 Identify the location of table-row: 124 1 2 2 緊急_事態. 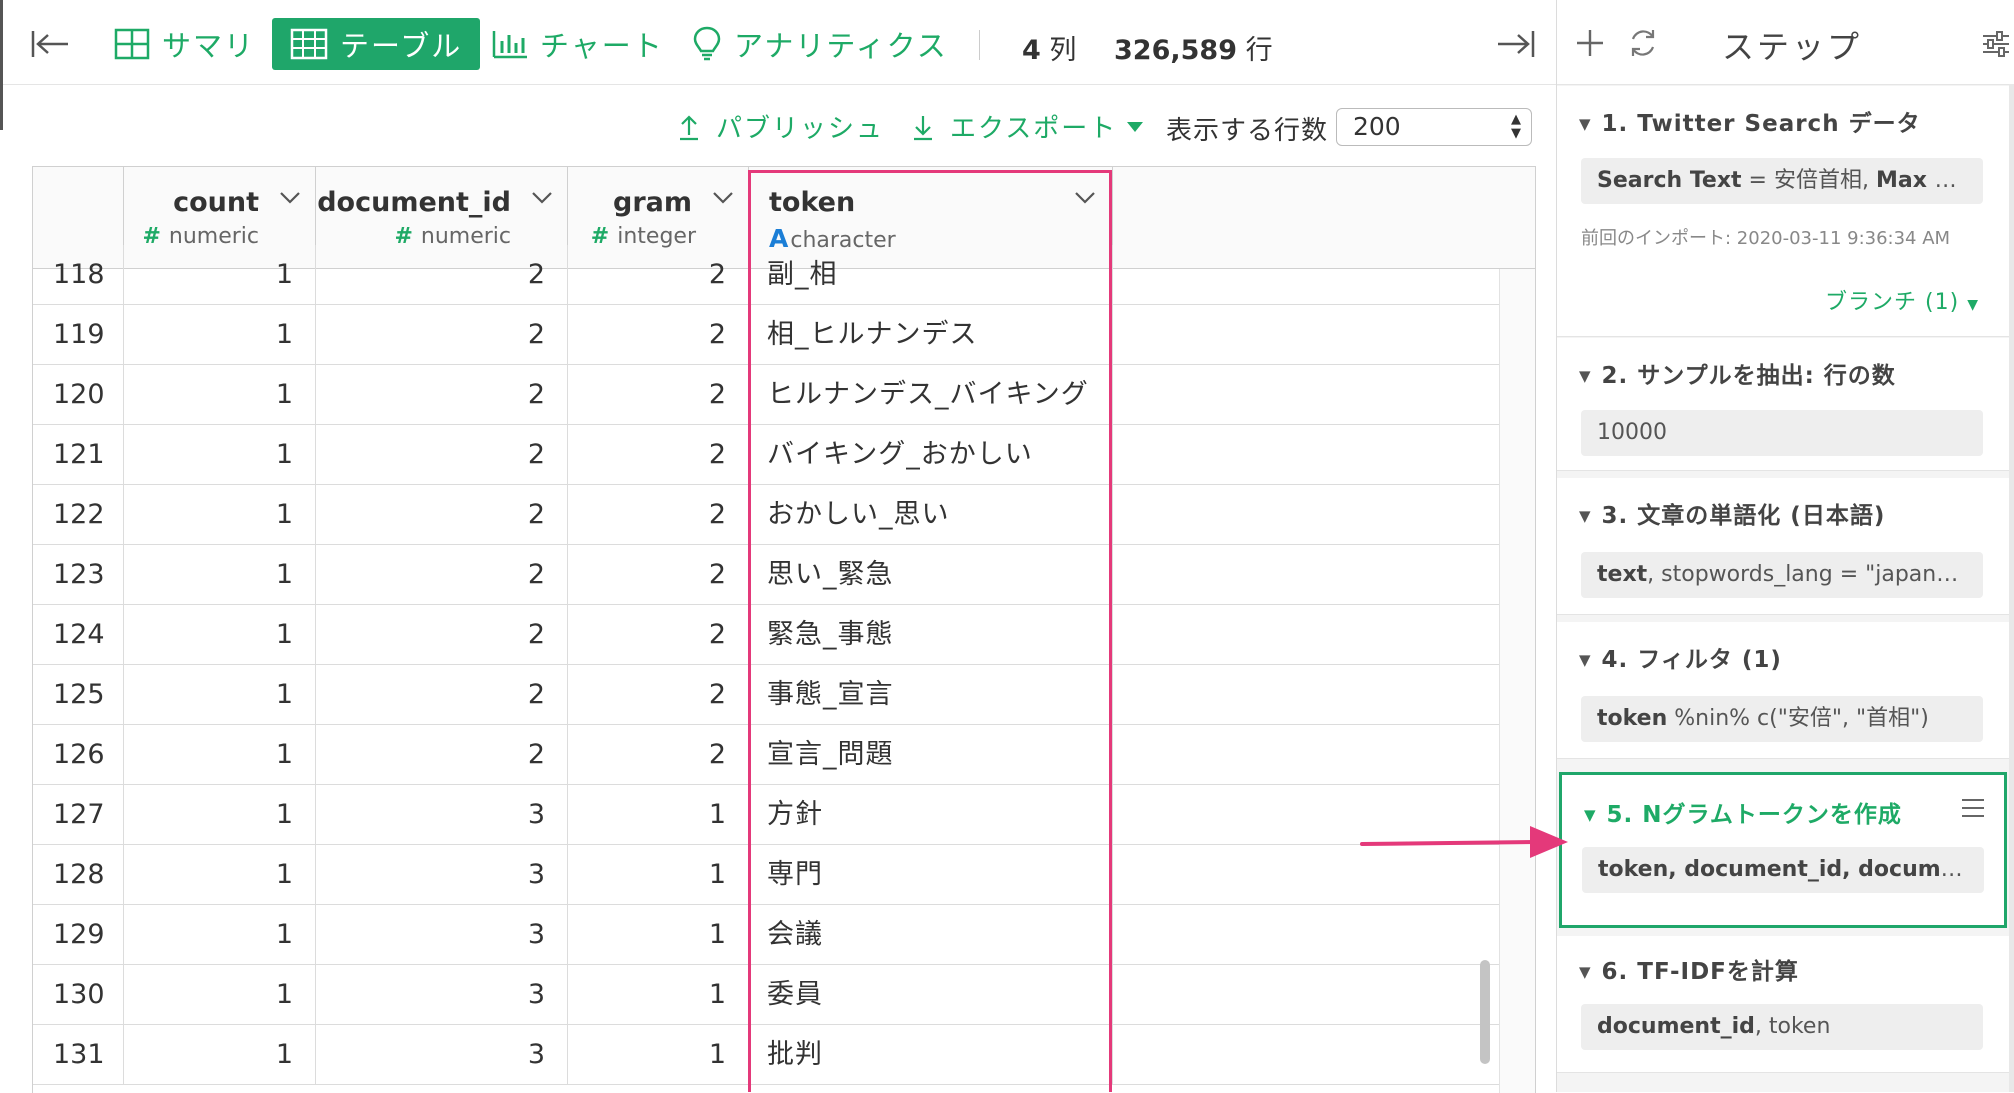
(784, 635).